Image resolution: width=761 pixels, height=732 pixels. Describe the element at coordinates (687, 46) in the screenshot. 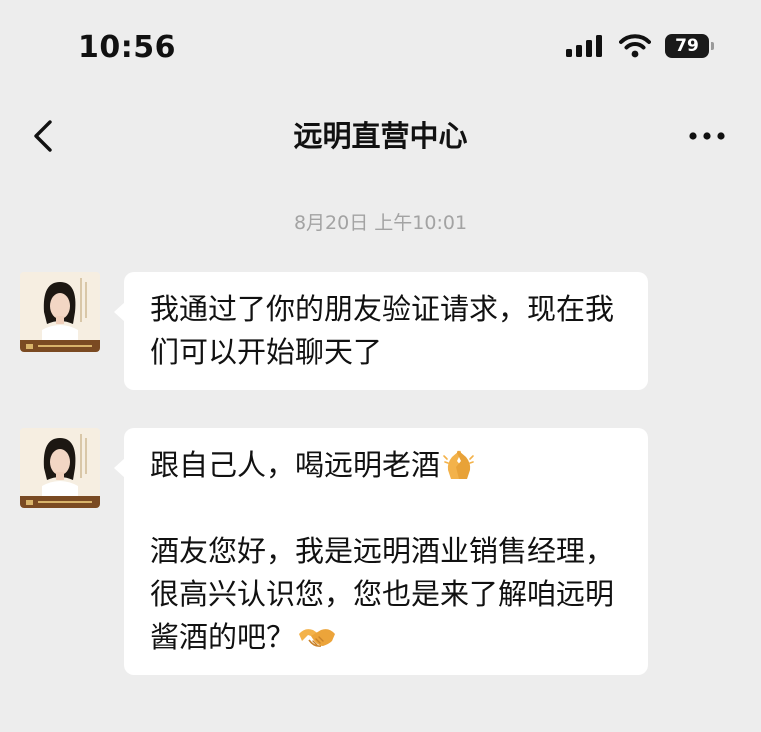

I see `battery-level: 79` at that location.